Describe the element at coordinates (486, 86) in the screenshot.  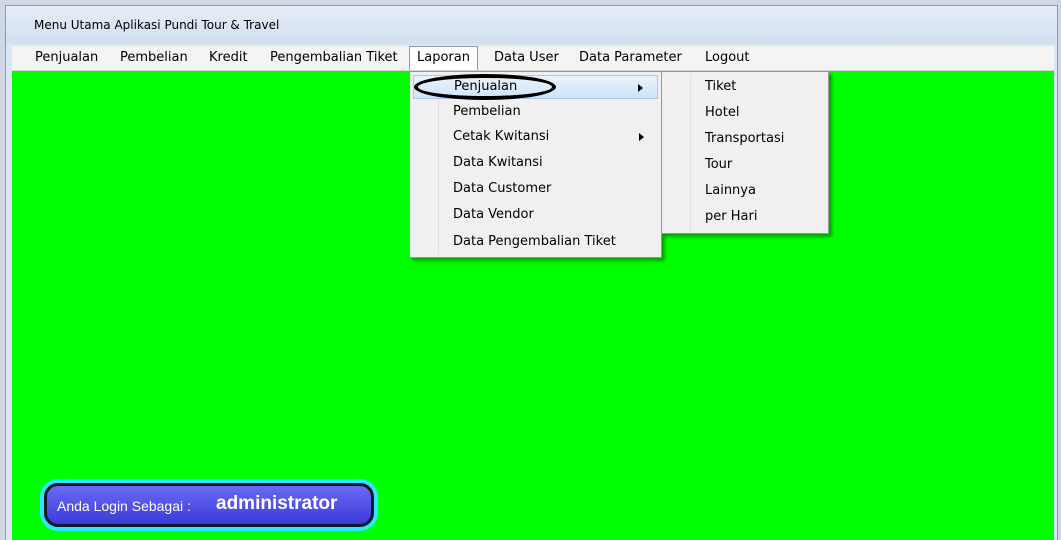
I see `laporan-item-label: Penjualan` at that location.